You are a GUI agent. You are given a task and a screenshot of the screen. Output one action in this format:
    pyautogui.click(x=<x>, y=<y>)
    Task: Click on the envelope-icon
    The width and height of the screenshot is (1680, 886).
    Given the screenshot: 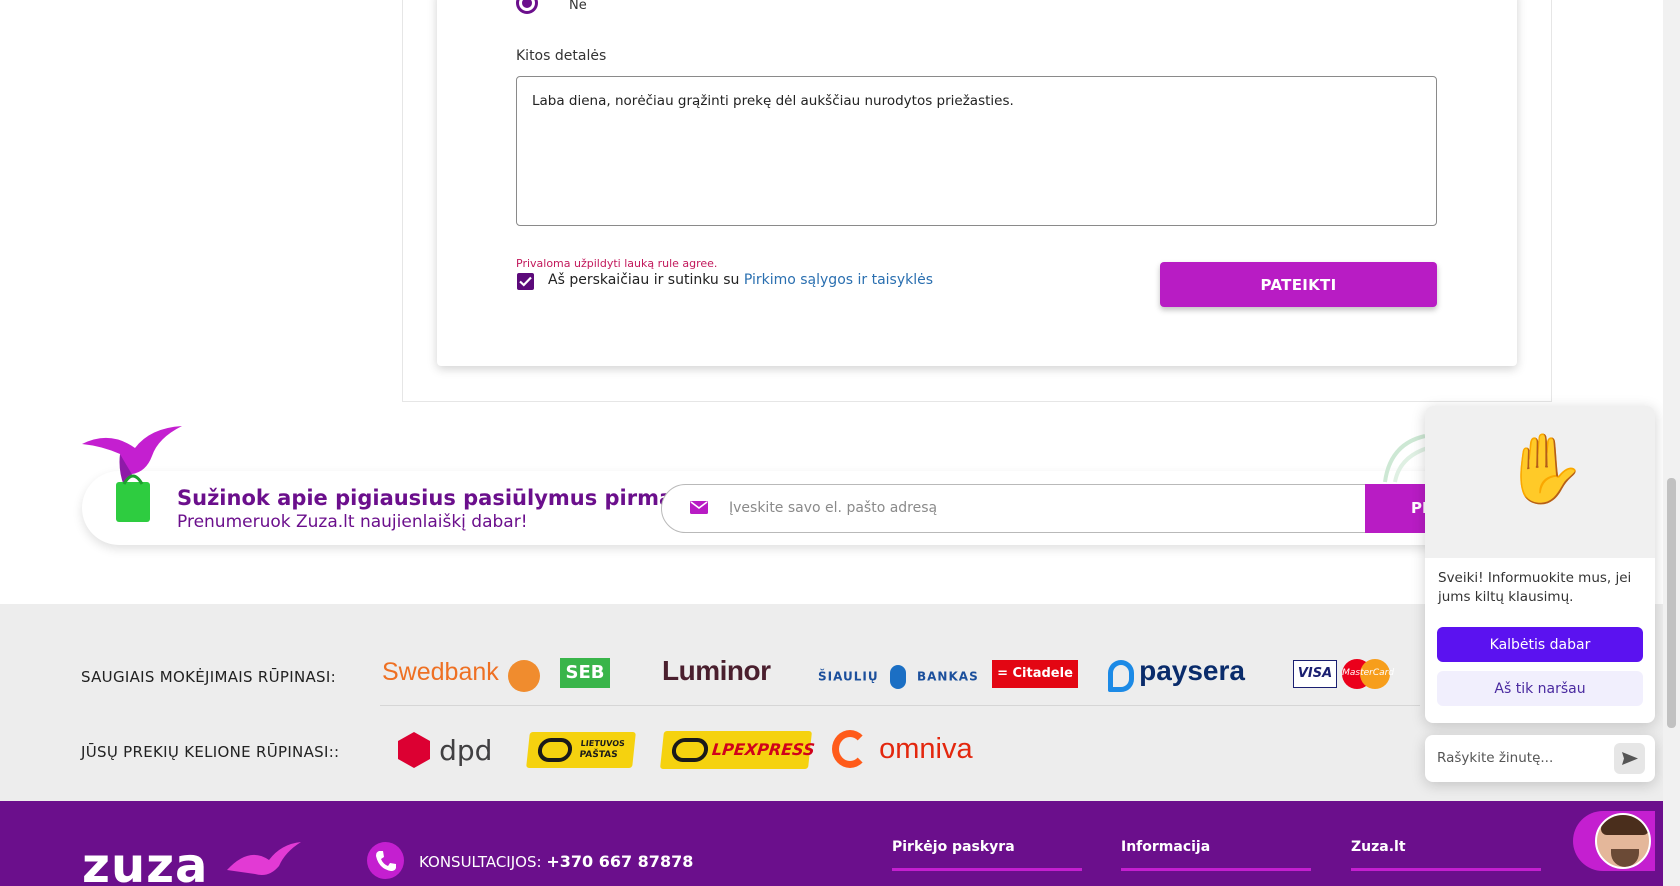 What is the action you would take?
    pyautogui.click(x=699, y=507)
    